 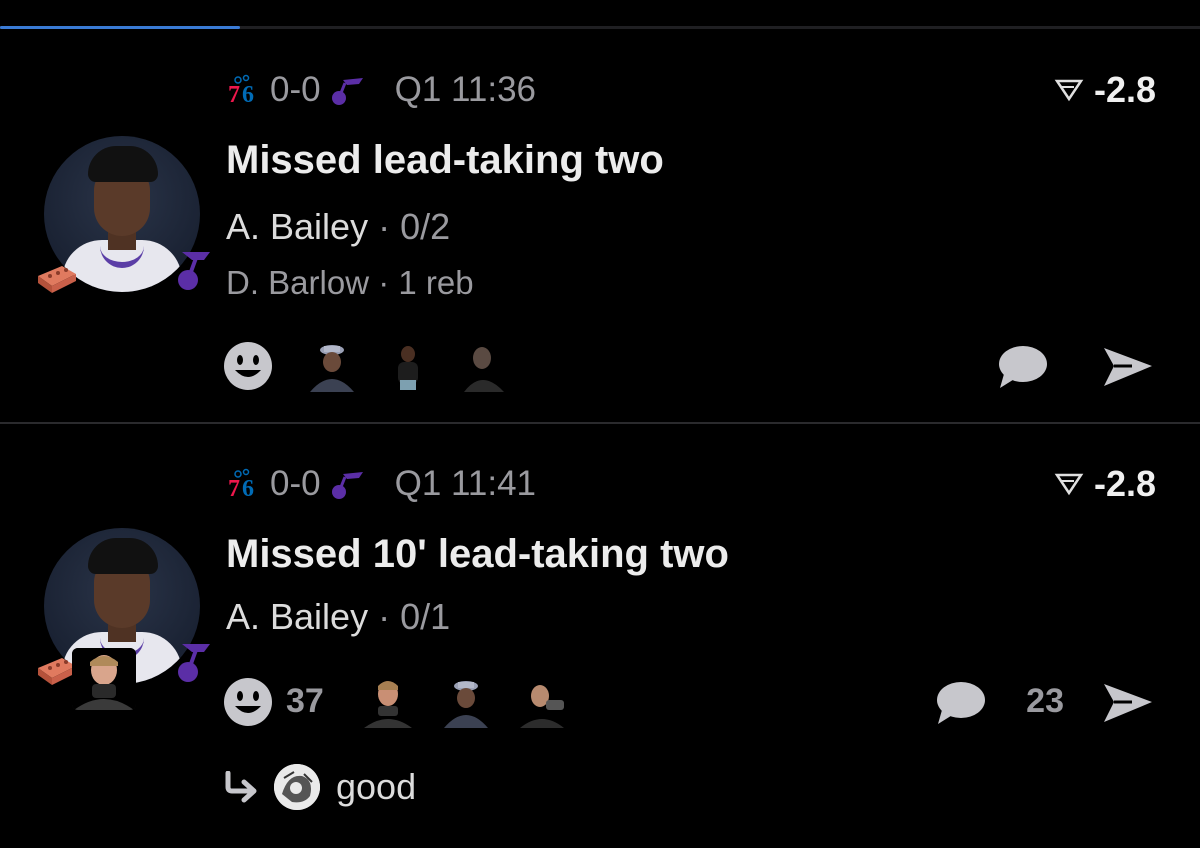 What do you see at coordinates (477, 554) in the screenshot?
I see `play-title: Missed 10' lead-taking two` at bounding box center [477, 554].